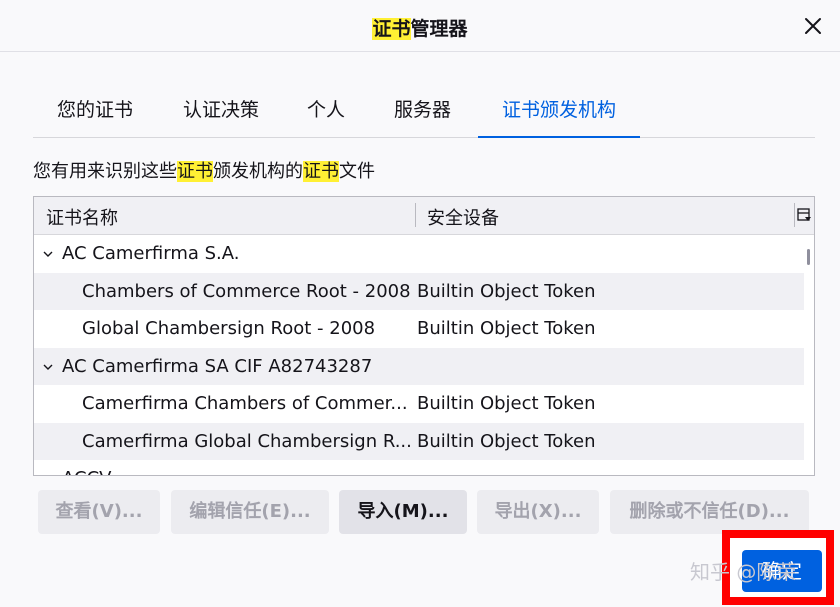  Describe the element at coordinates (229, 328) in the screenshot. I see `certificate-name: Global Chambersign Root - 2008` at that location.